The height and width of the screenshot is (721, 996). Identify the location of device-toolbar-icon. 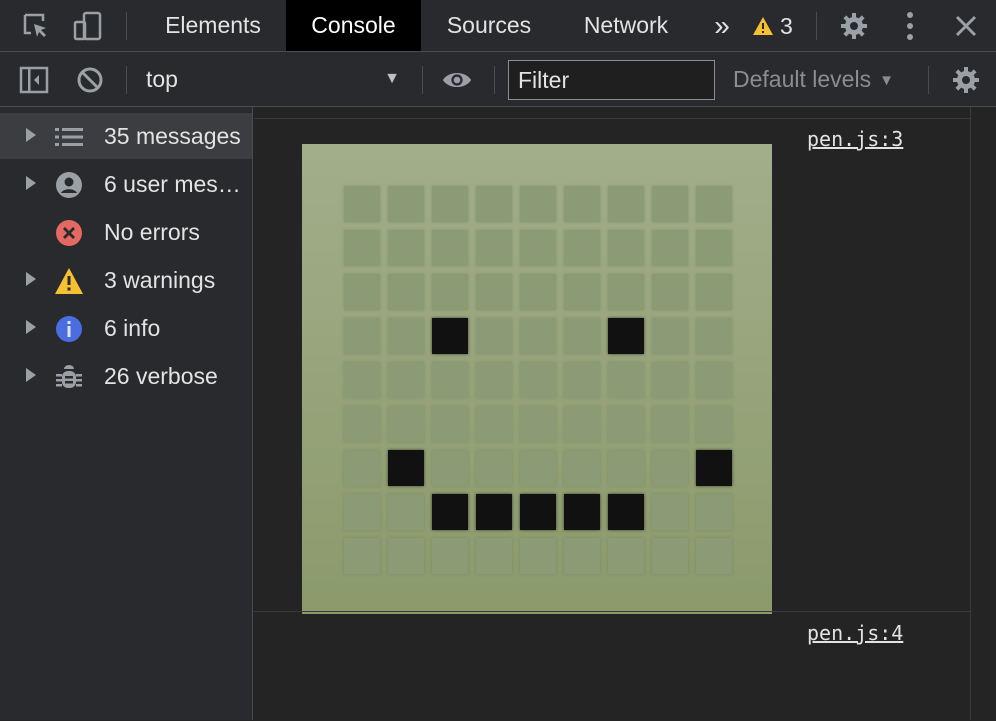
(88, 26).